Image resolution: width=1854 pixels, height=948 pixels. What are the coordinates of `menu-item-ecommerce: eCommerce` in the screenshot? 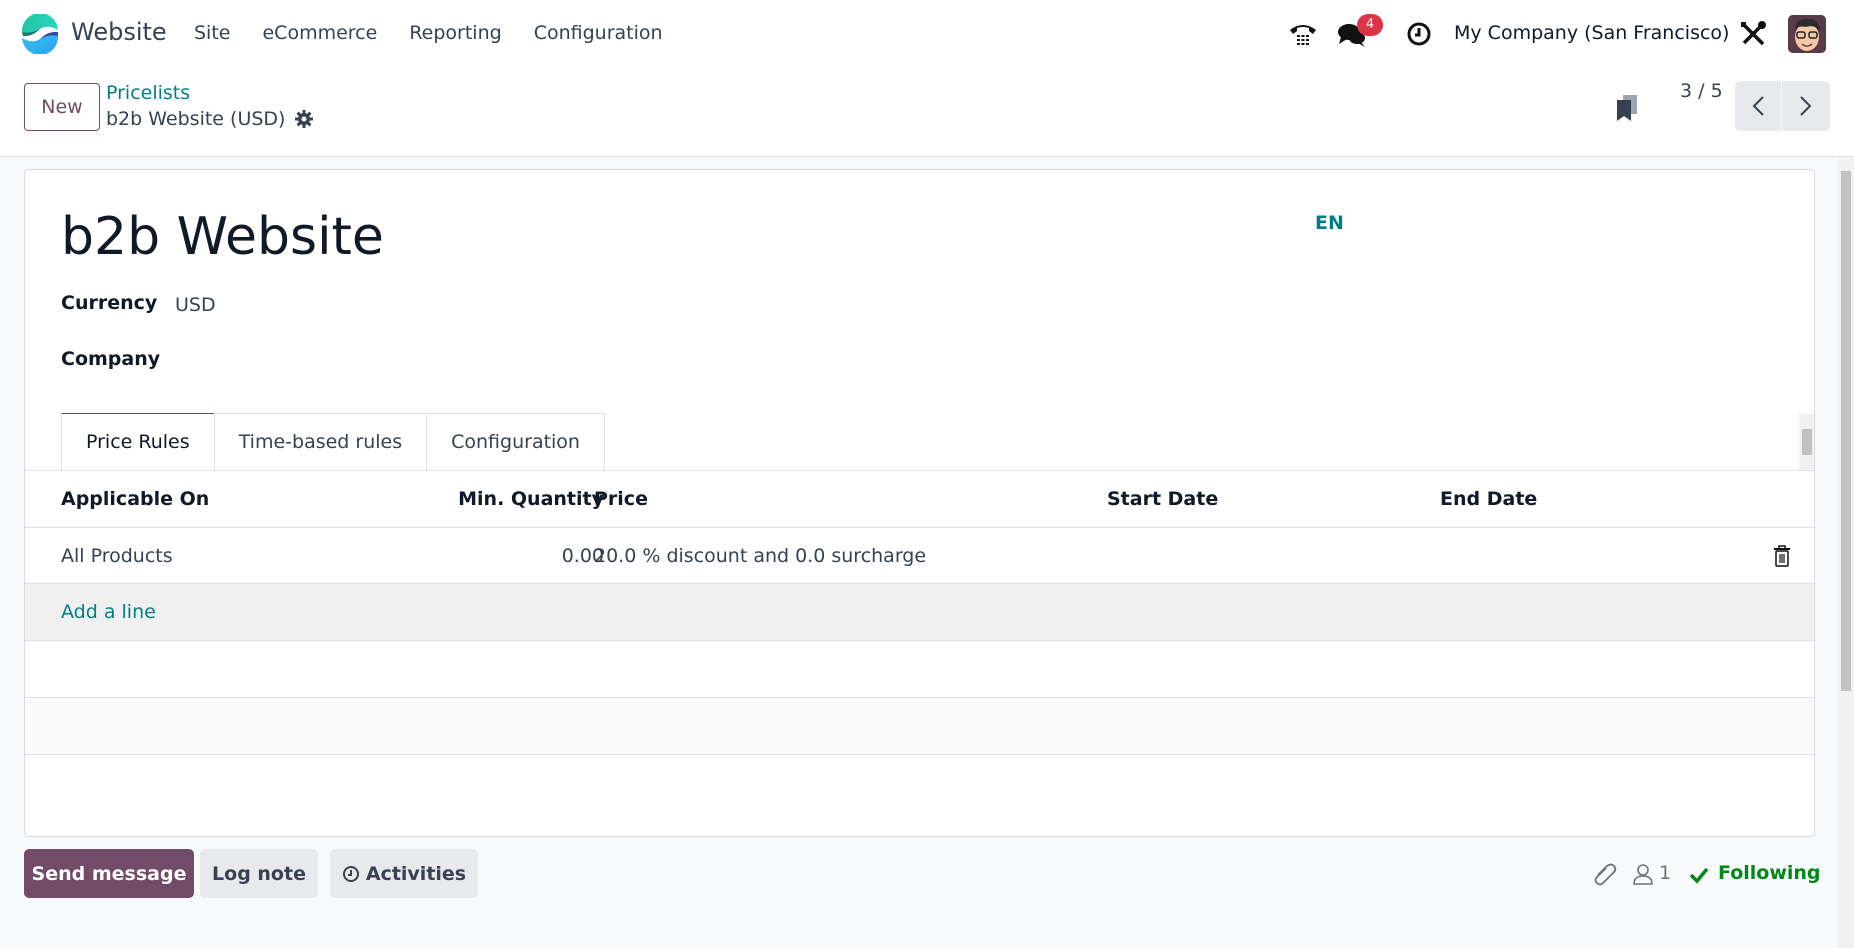 It's located at (319, 33).